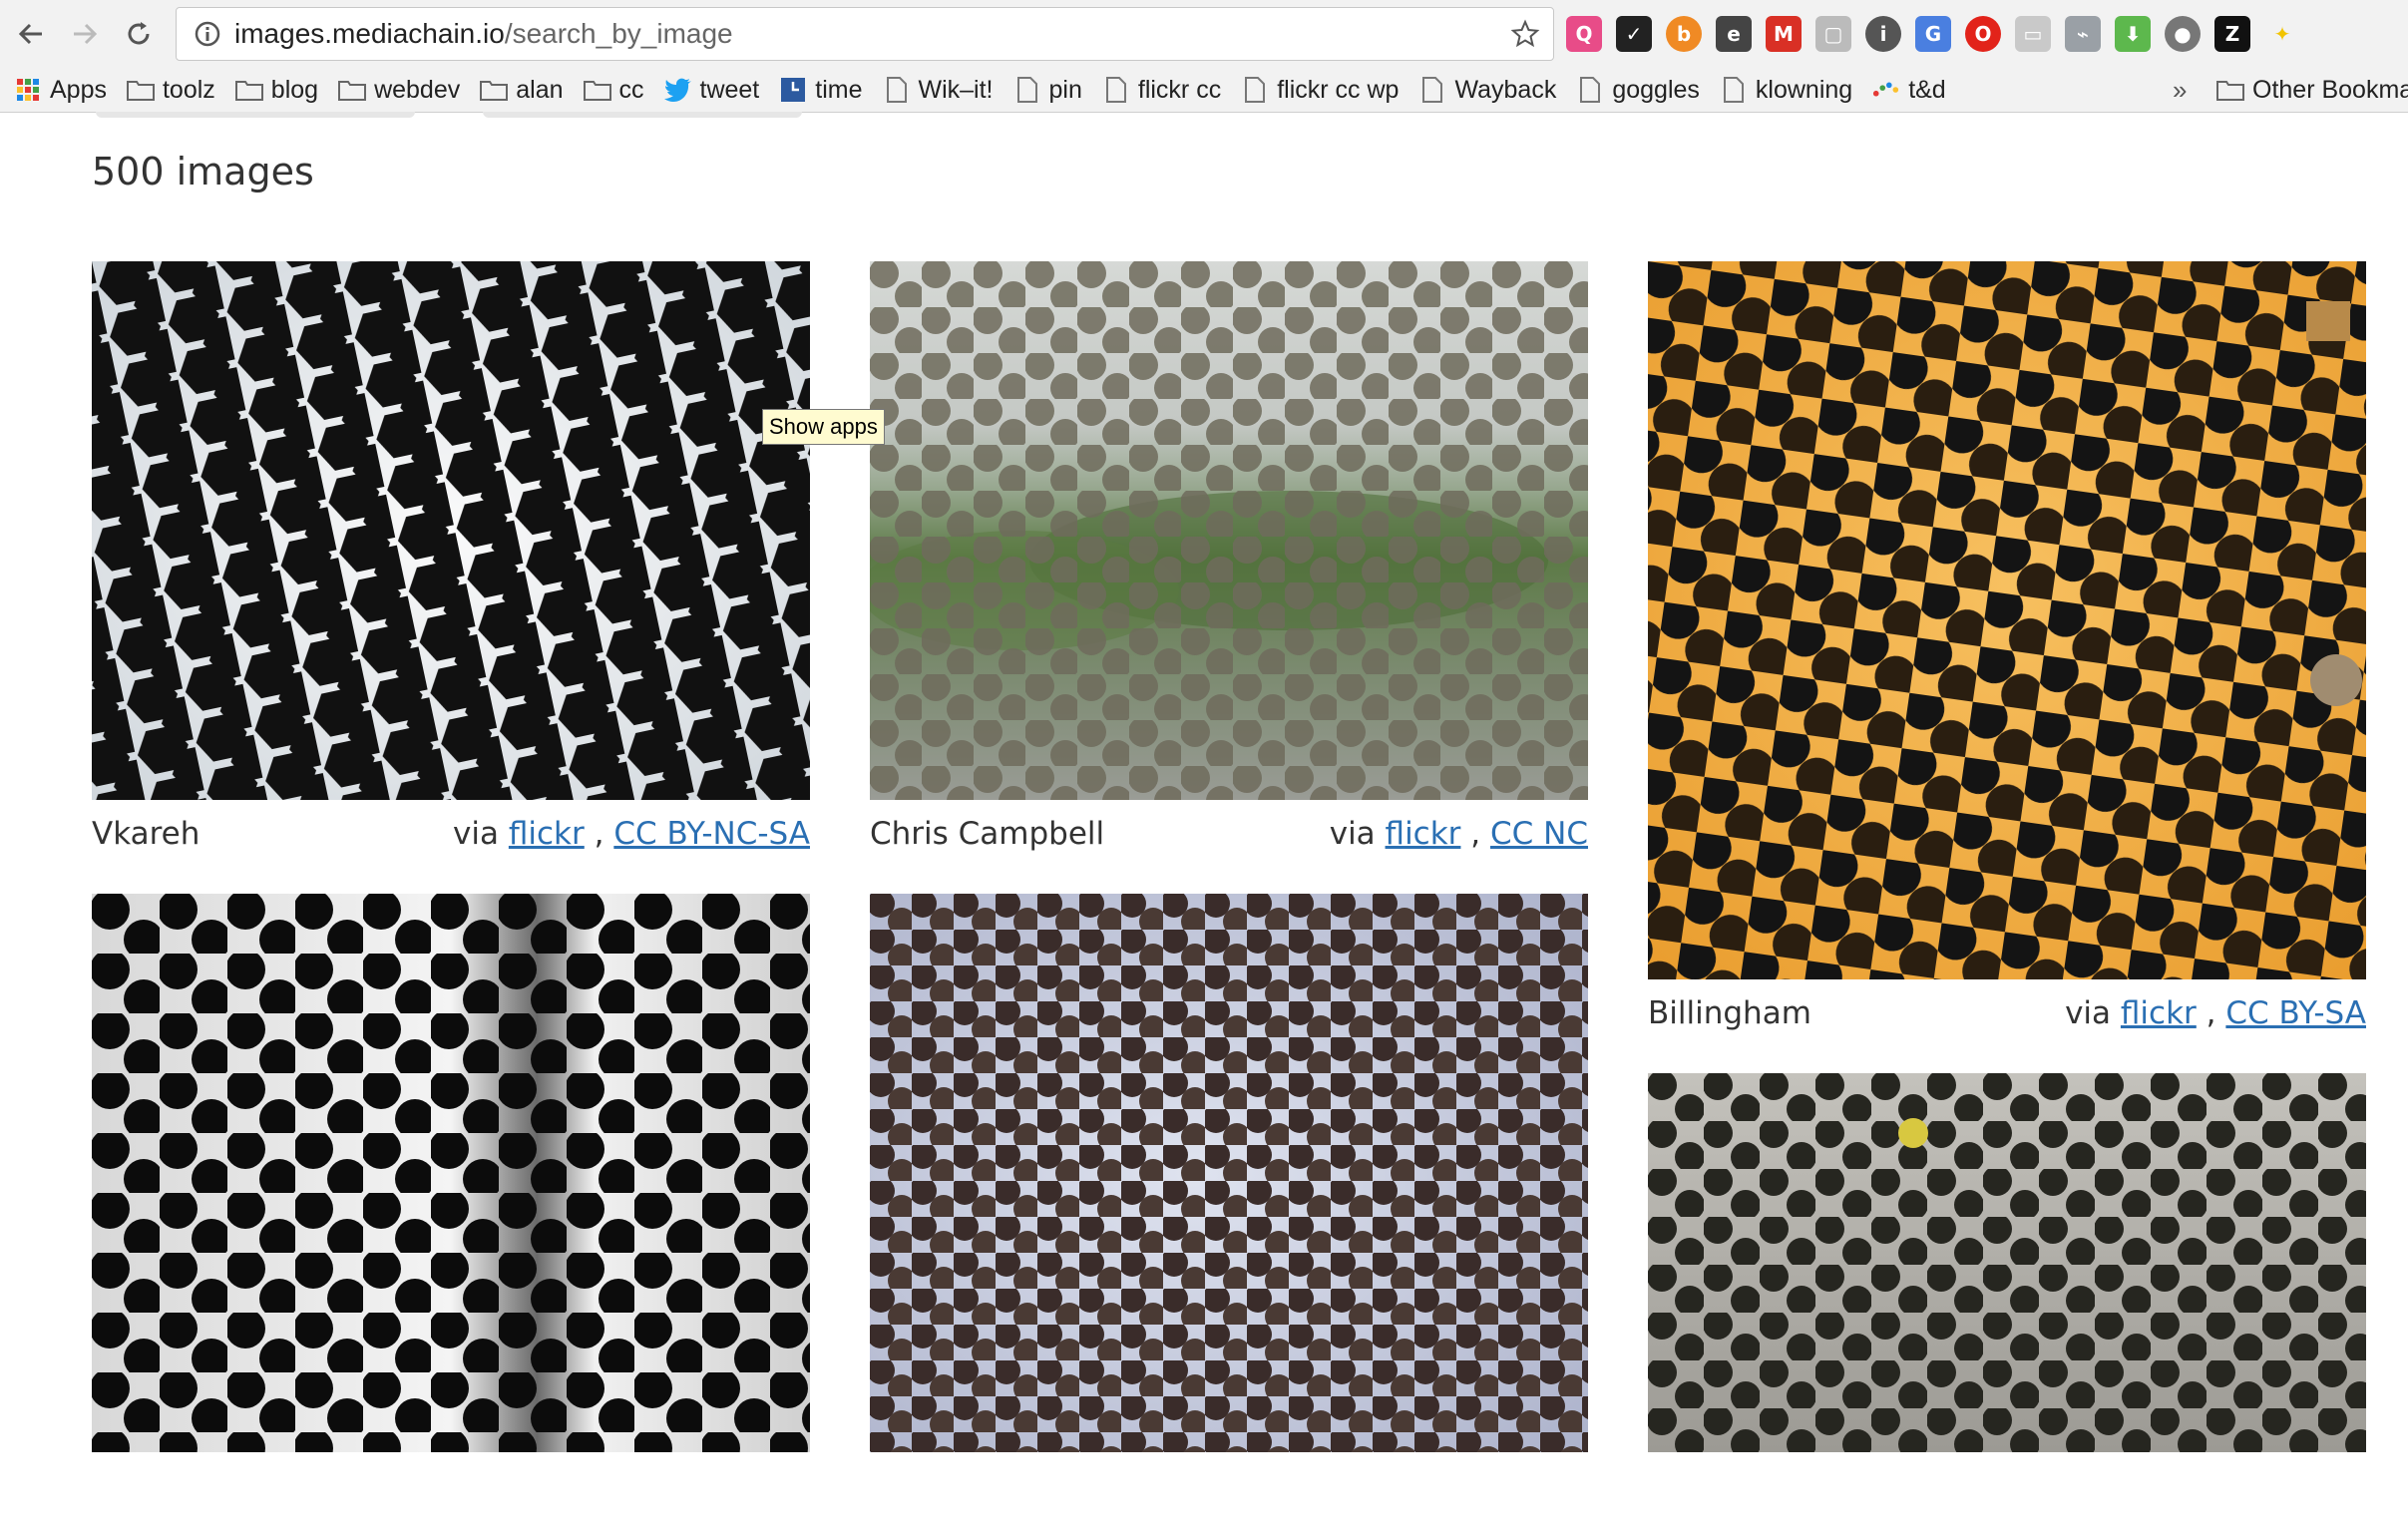 Image resolution: width=2408 pixels, height=1540 pixels. What do you see at coordinates (61, 90) in the screenshot?
I see `bookmark-apps: Apps` at bounding box center [61, 90].